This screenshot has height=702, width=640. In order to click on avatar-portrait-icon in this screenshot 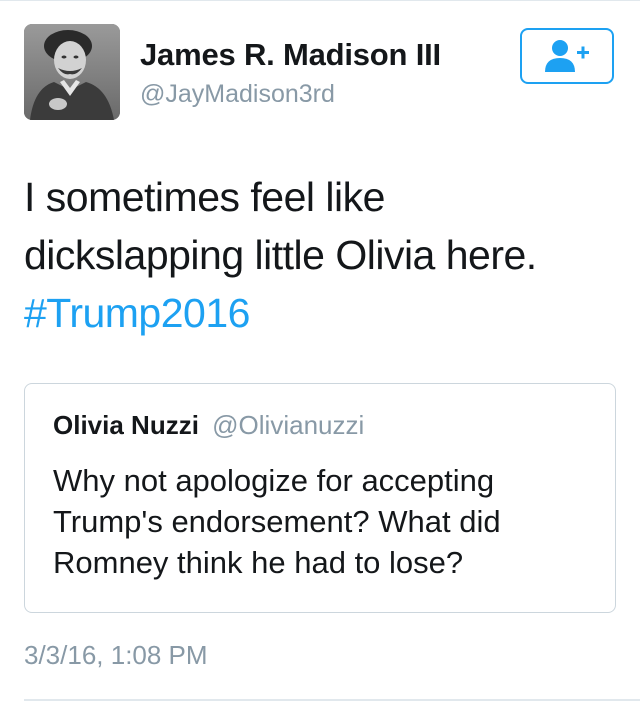, I will do `click(72, 72)`.